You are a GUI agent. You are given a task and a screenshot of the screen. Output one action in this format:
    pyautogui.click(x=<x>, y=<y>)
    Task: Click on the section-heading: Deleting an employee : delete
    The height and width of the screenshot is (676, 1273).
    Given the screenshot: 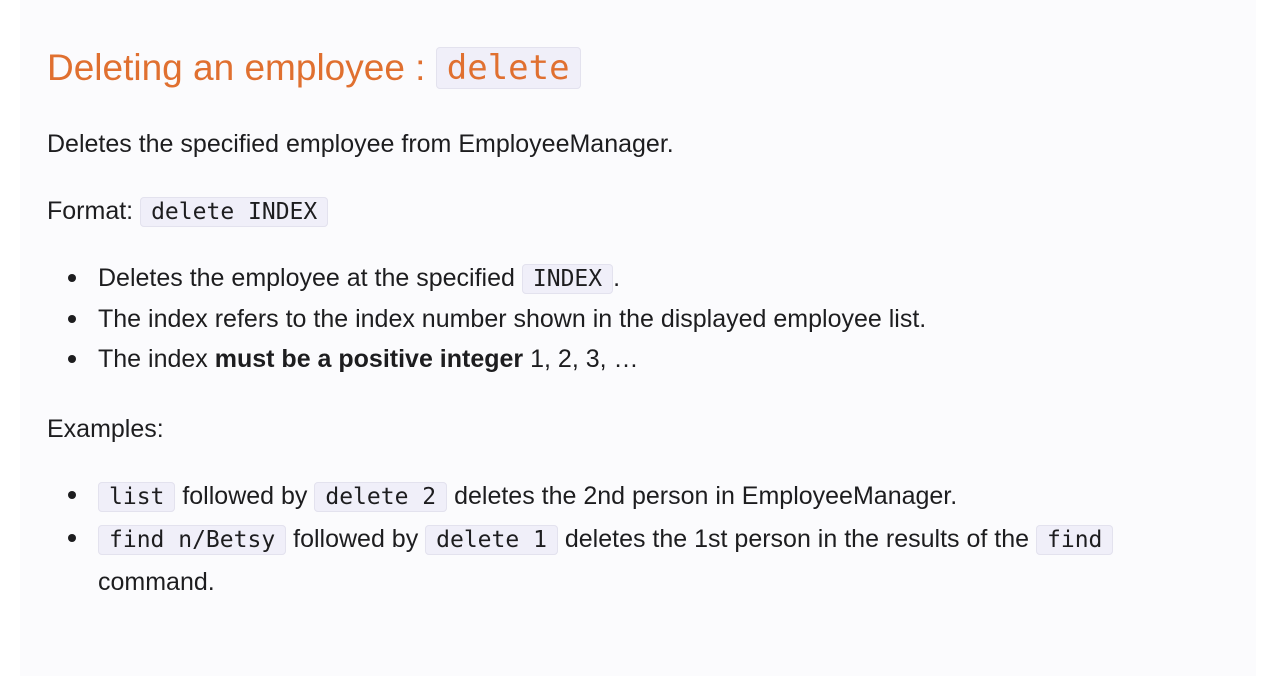 What is the action you would take?
    pyautogui.click(x=314, y=68)
    